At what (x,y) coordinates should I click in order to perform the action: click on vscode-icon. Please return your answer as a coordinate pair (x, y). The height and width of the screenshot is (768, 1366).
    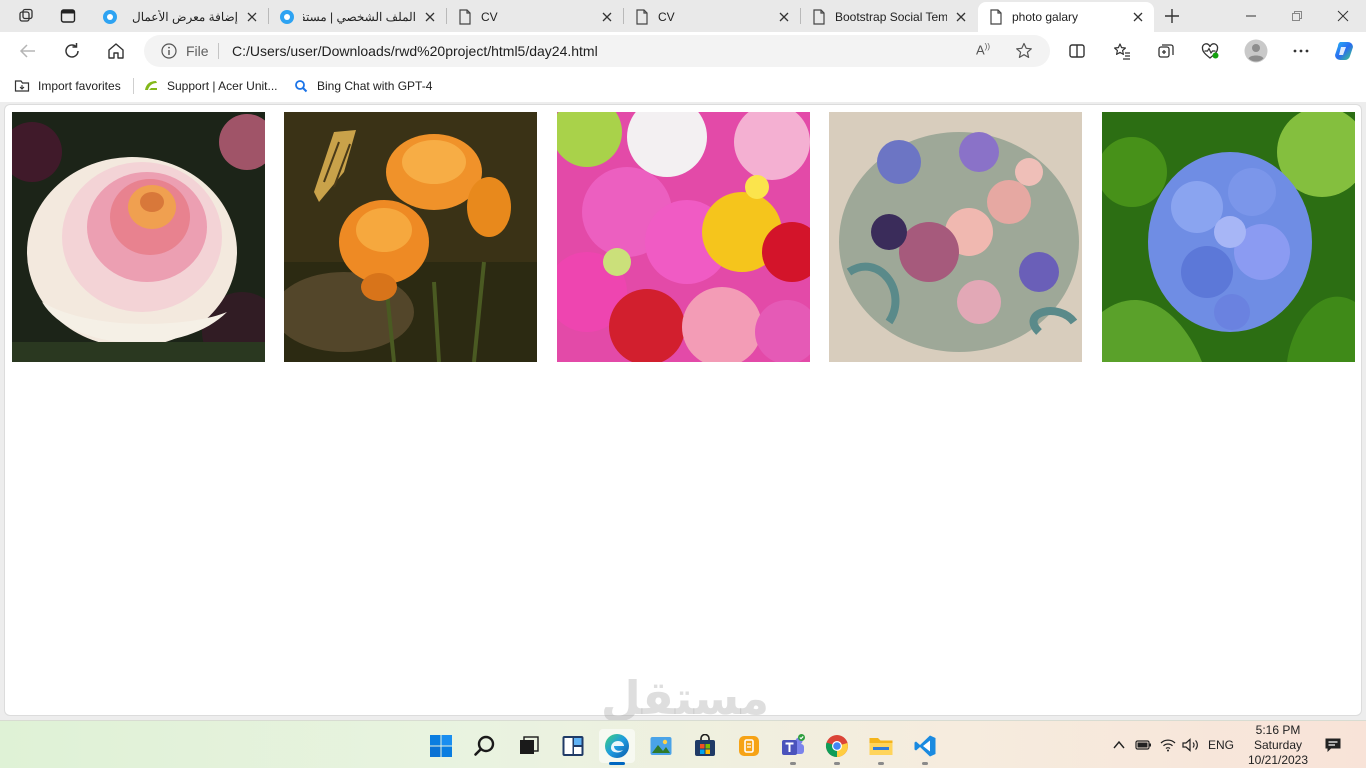
    Looking at the image, I should click on (925, 746).